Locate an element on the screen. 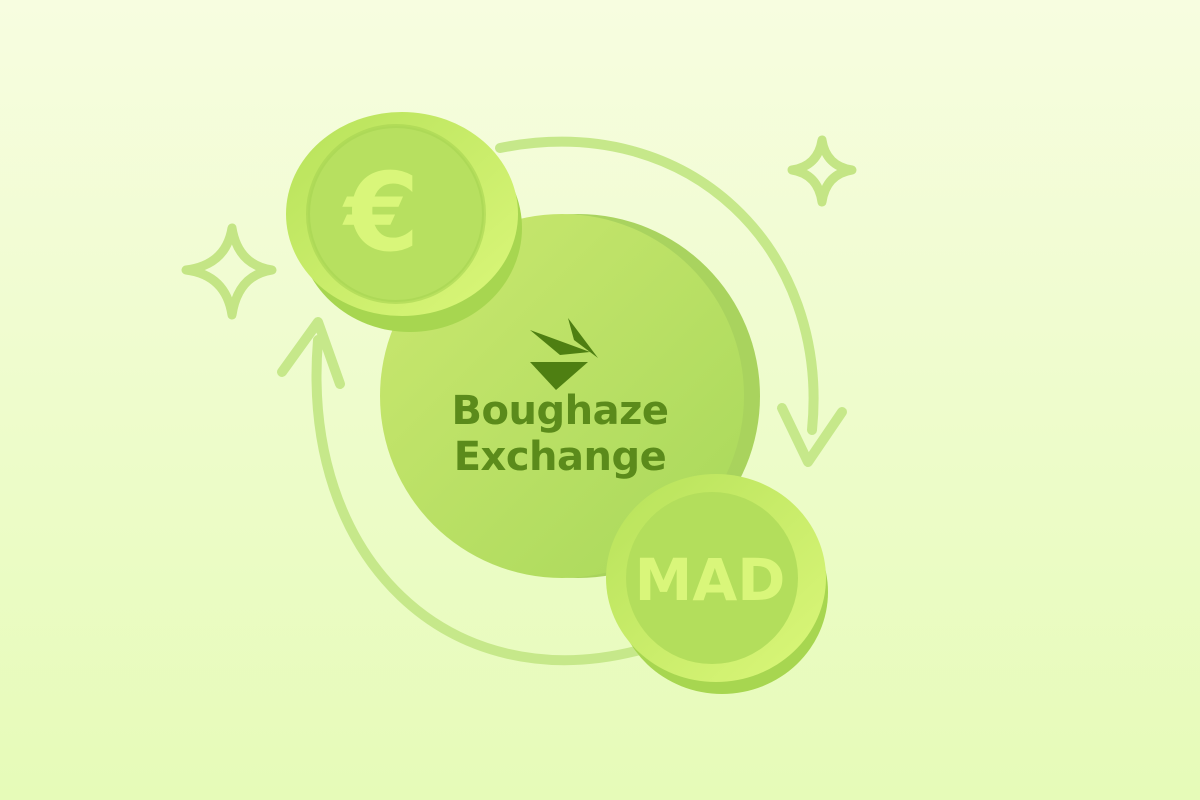  euro-symbol: € is located at coordinates (380, 213).